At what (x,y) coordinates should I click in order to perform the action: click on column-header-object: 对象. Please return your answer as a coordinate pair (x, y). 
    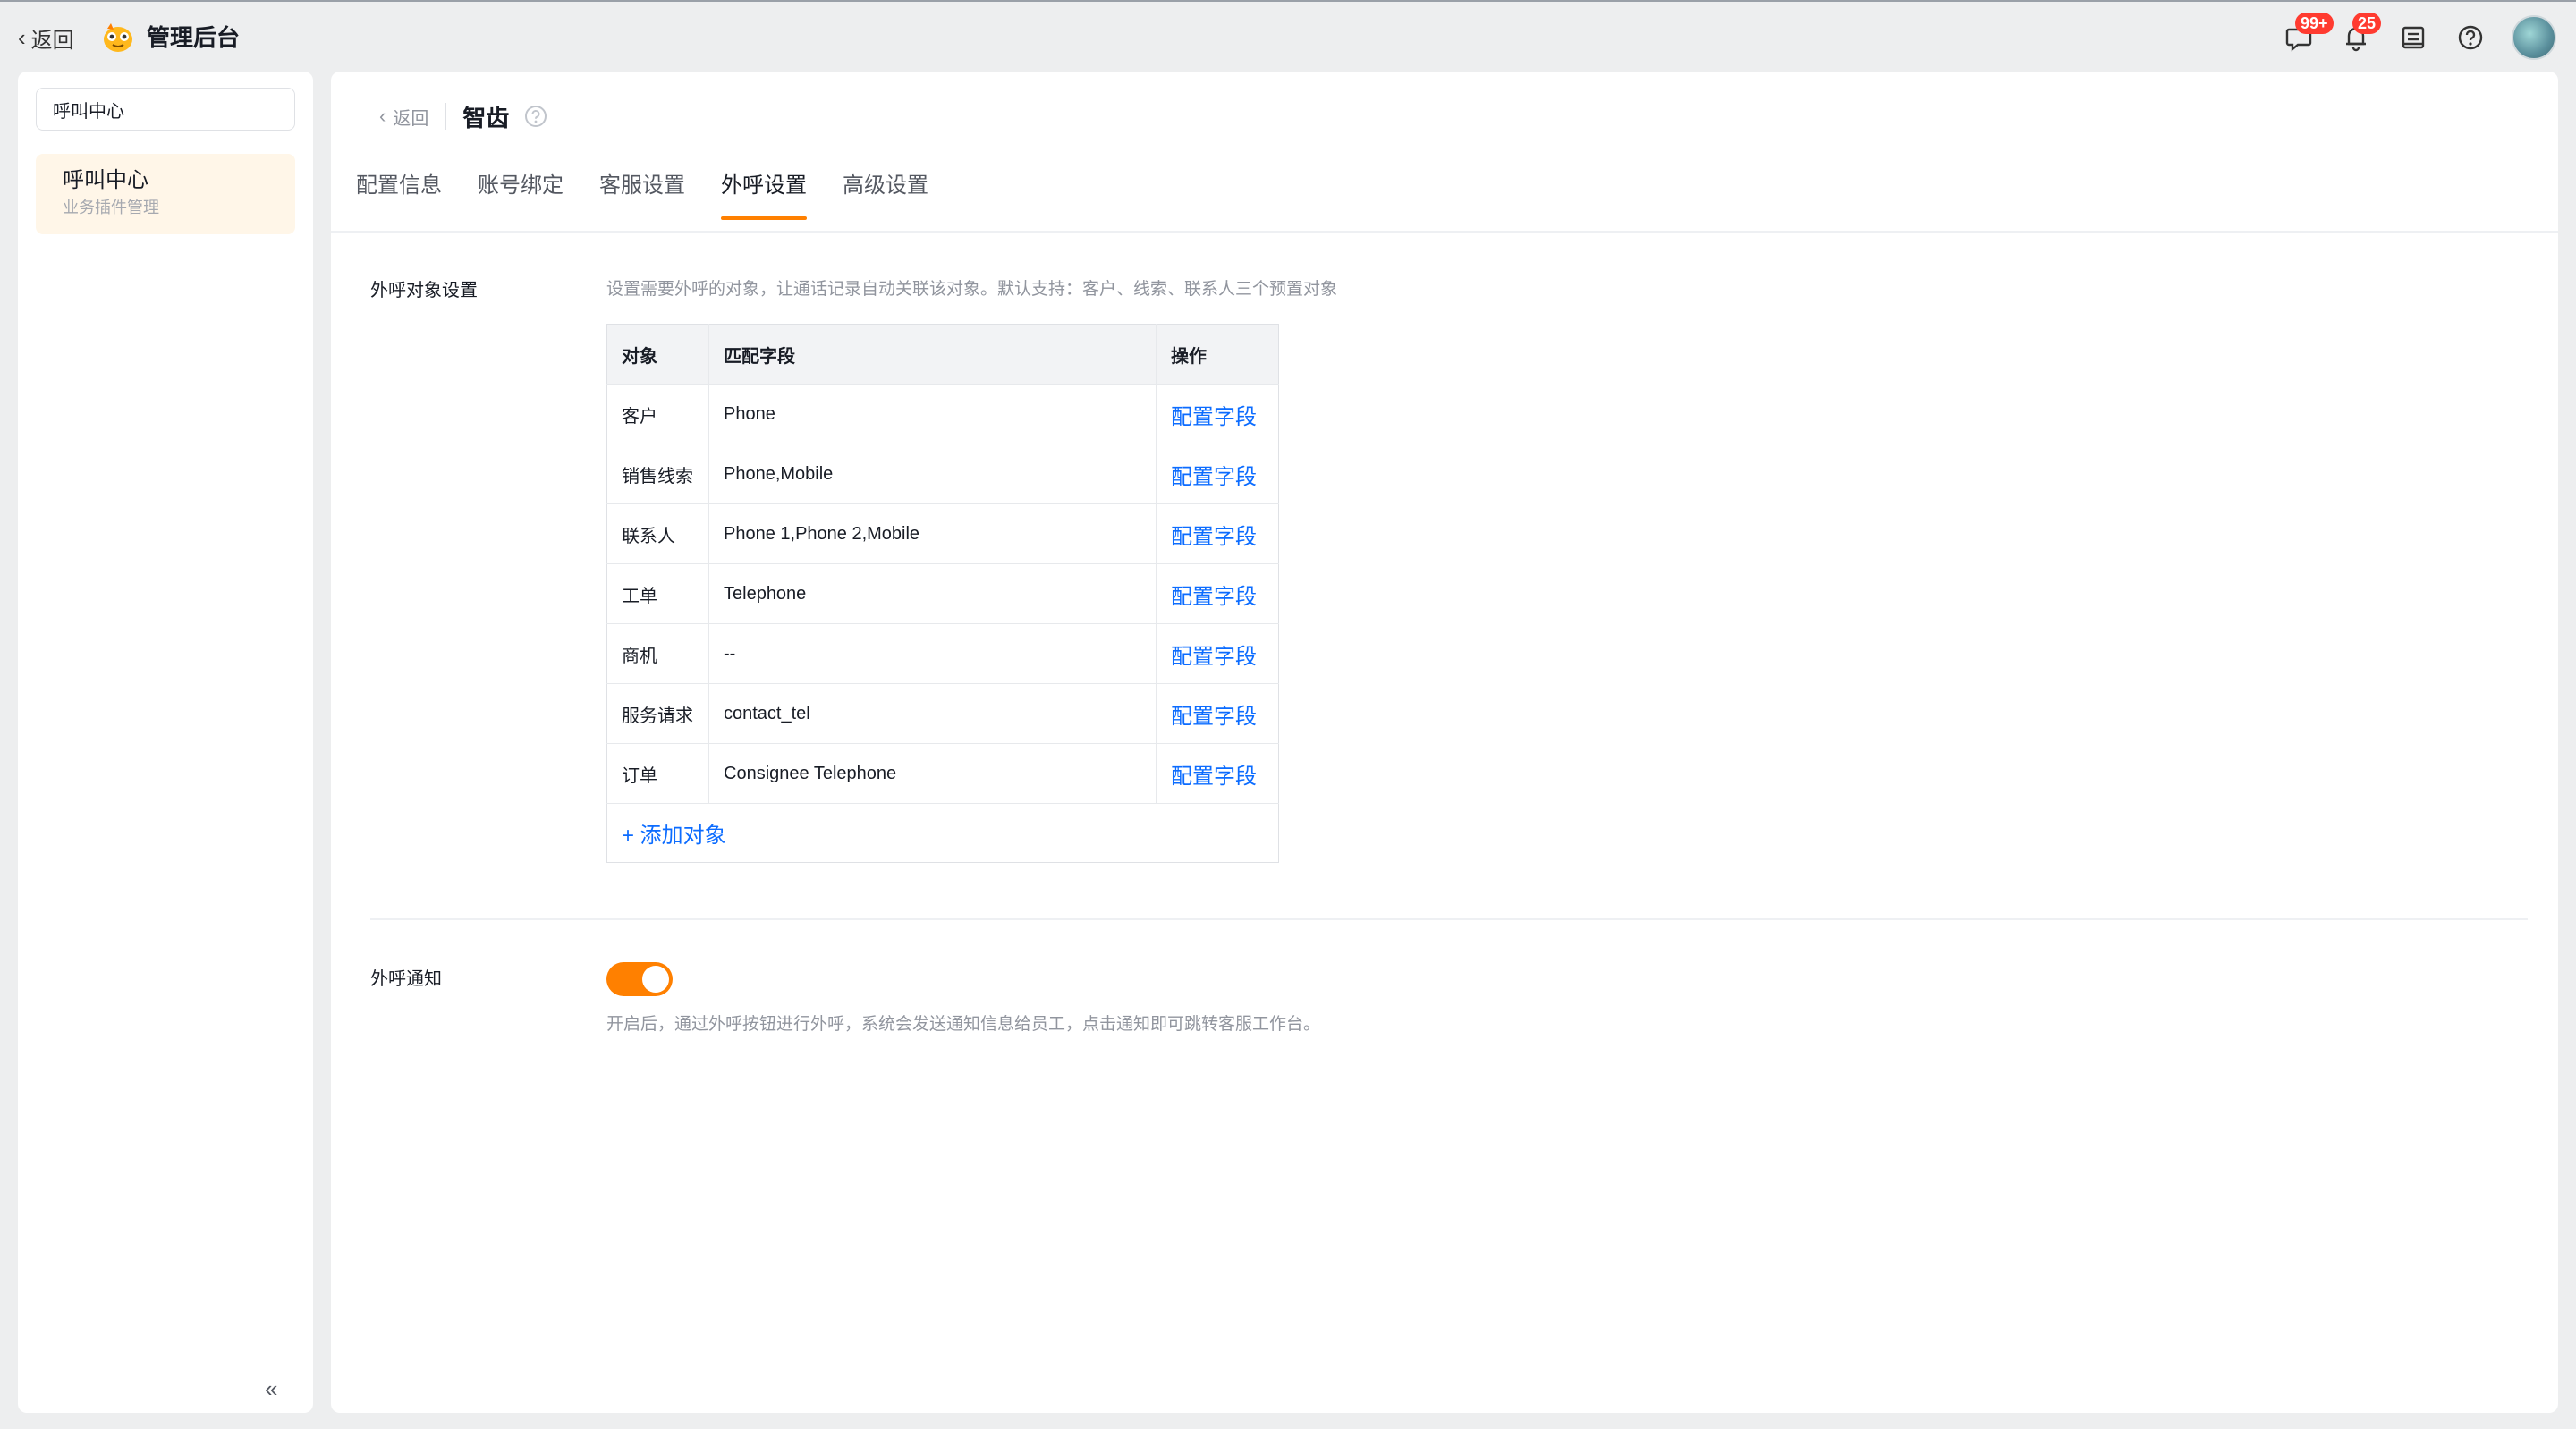
    Looking at the image, I should click on (657, 354).